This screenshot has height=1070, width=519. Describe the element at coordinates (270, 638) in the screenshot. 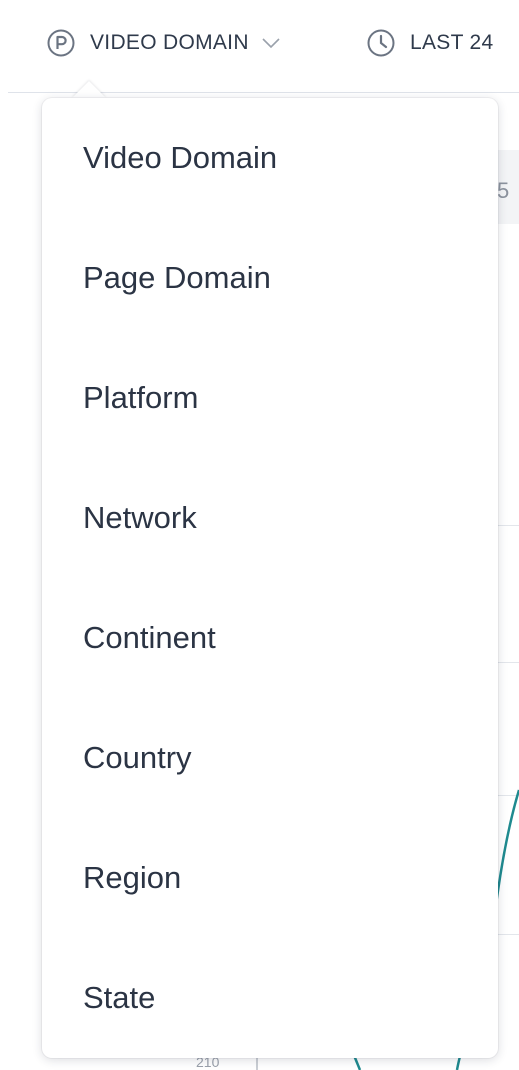

I see `menu-item-continent: Continent` at that location.